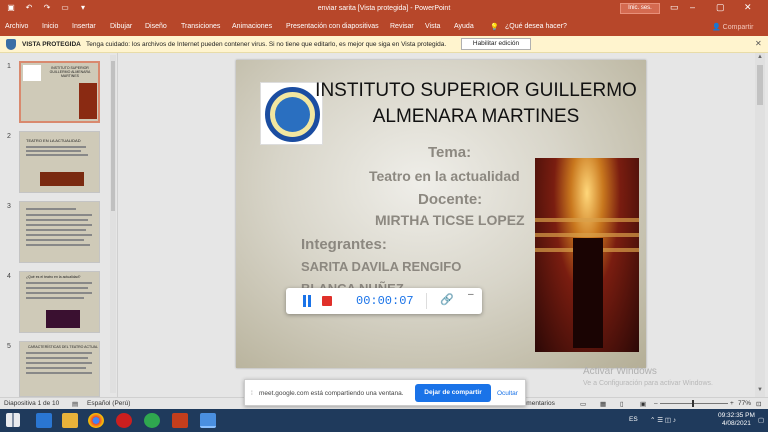  Describe the element at coordinates (44, 420) in the screenshot. I see `edge-icon` at that location.